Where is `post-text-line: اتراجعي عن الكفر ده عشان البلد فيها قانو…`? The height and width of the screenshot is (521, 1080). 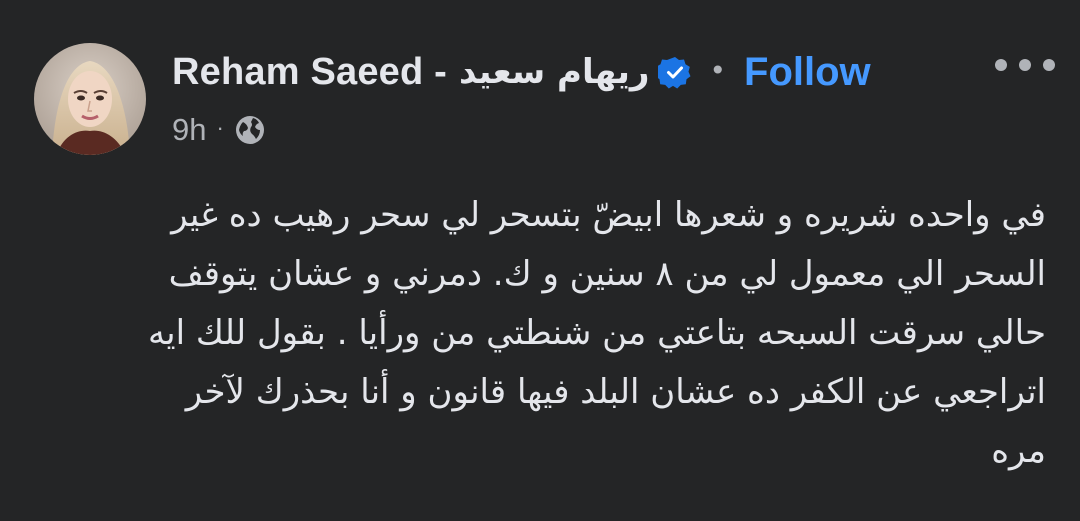
post-text-line: اتراجعي عن الكفر ده عشان البلد فيها قانو… is located at coordinates (615, 392).